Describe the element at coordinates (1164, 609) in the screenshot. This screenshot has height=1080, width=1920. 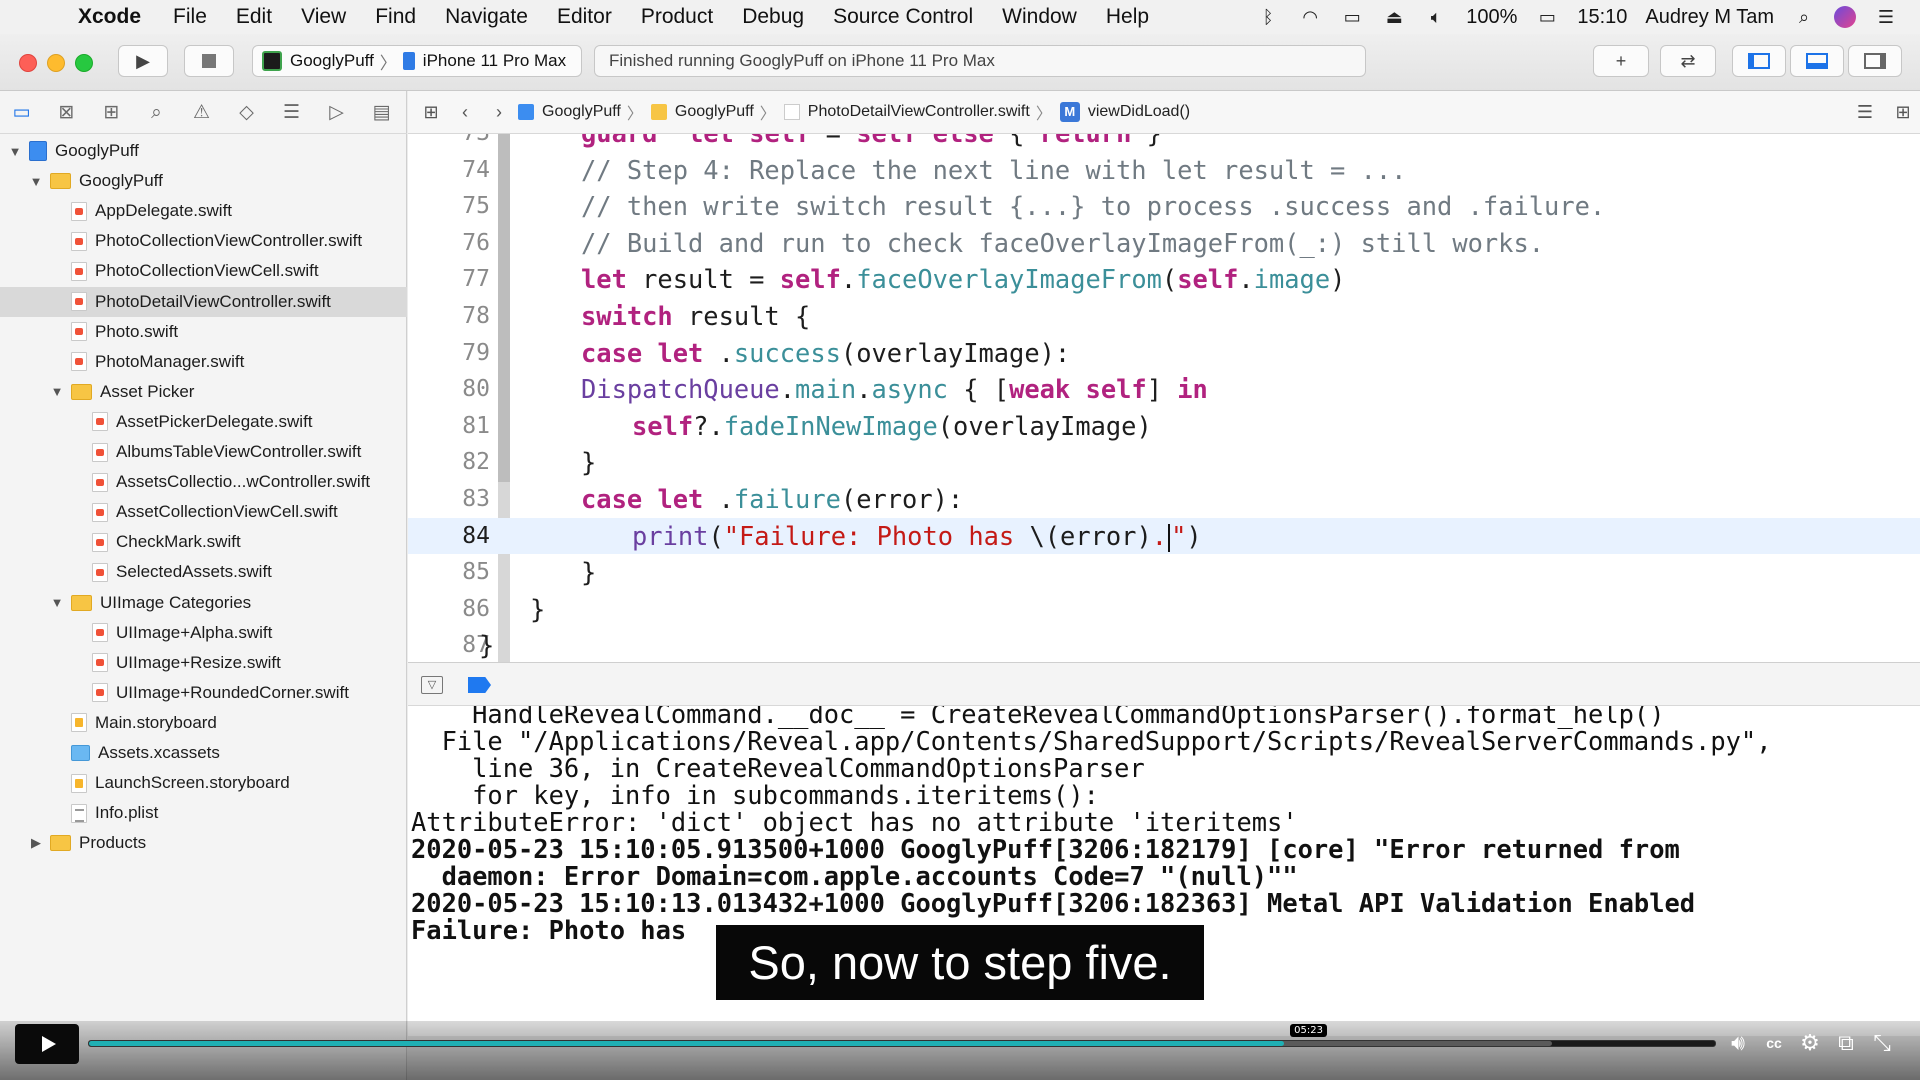
I see `code-line: 86}` at that location.